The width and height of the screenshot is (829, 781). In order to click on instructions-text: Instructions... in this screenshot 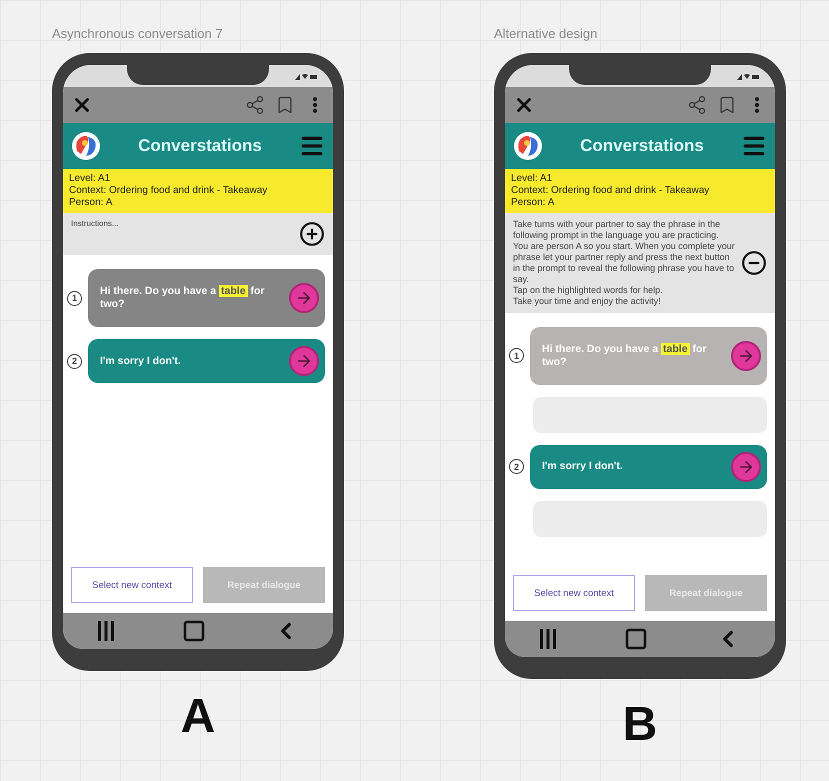, I will do `click(95, 224)`.